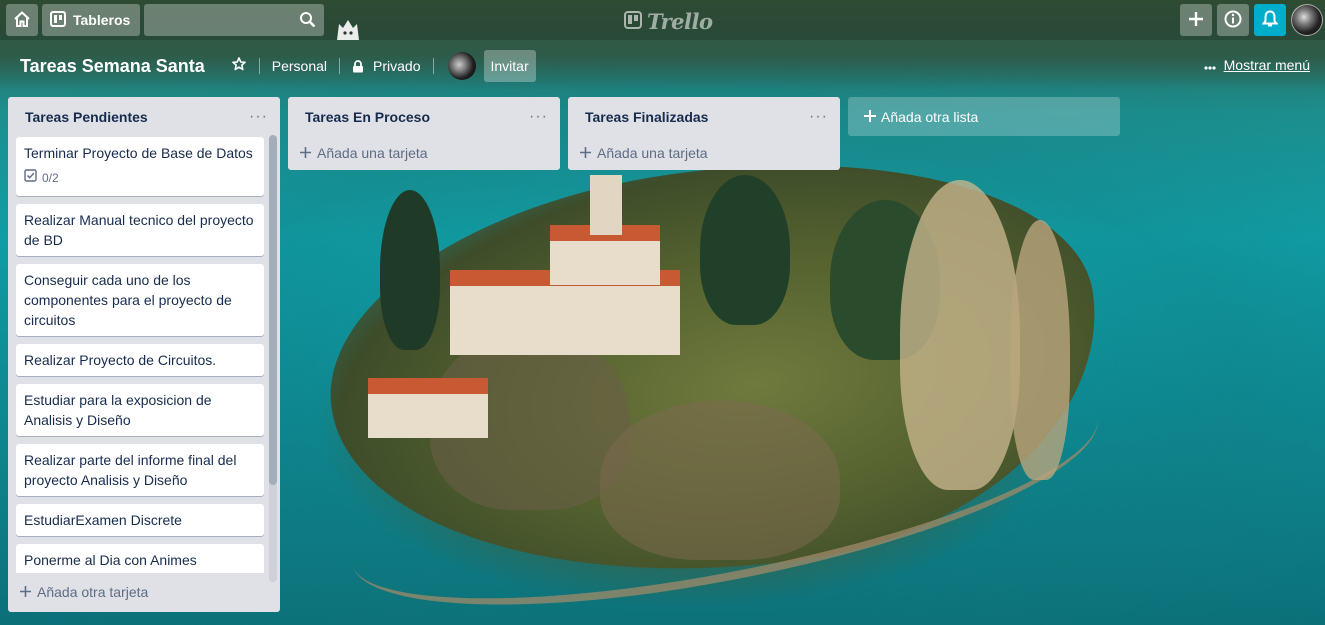 This screenshot has width=1325, height=625. I want to click on show-menu-label: Mostrar menú, so click(1266, 65).